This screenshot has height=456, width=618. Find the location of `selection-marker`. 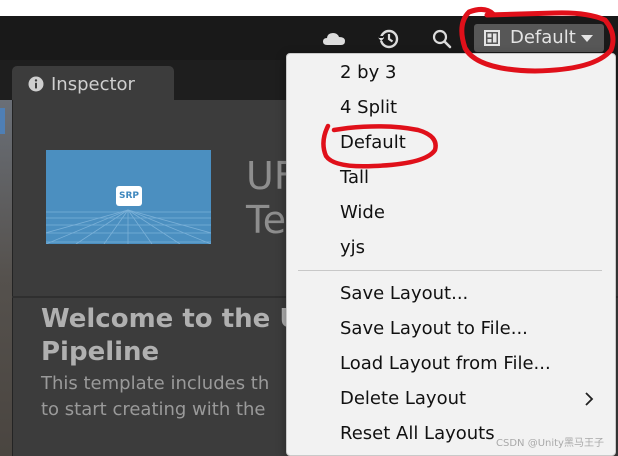

selection-marker is located at coordinates (2, 121).